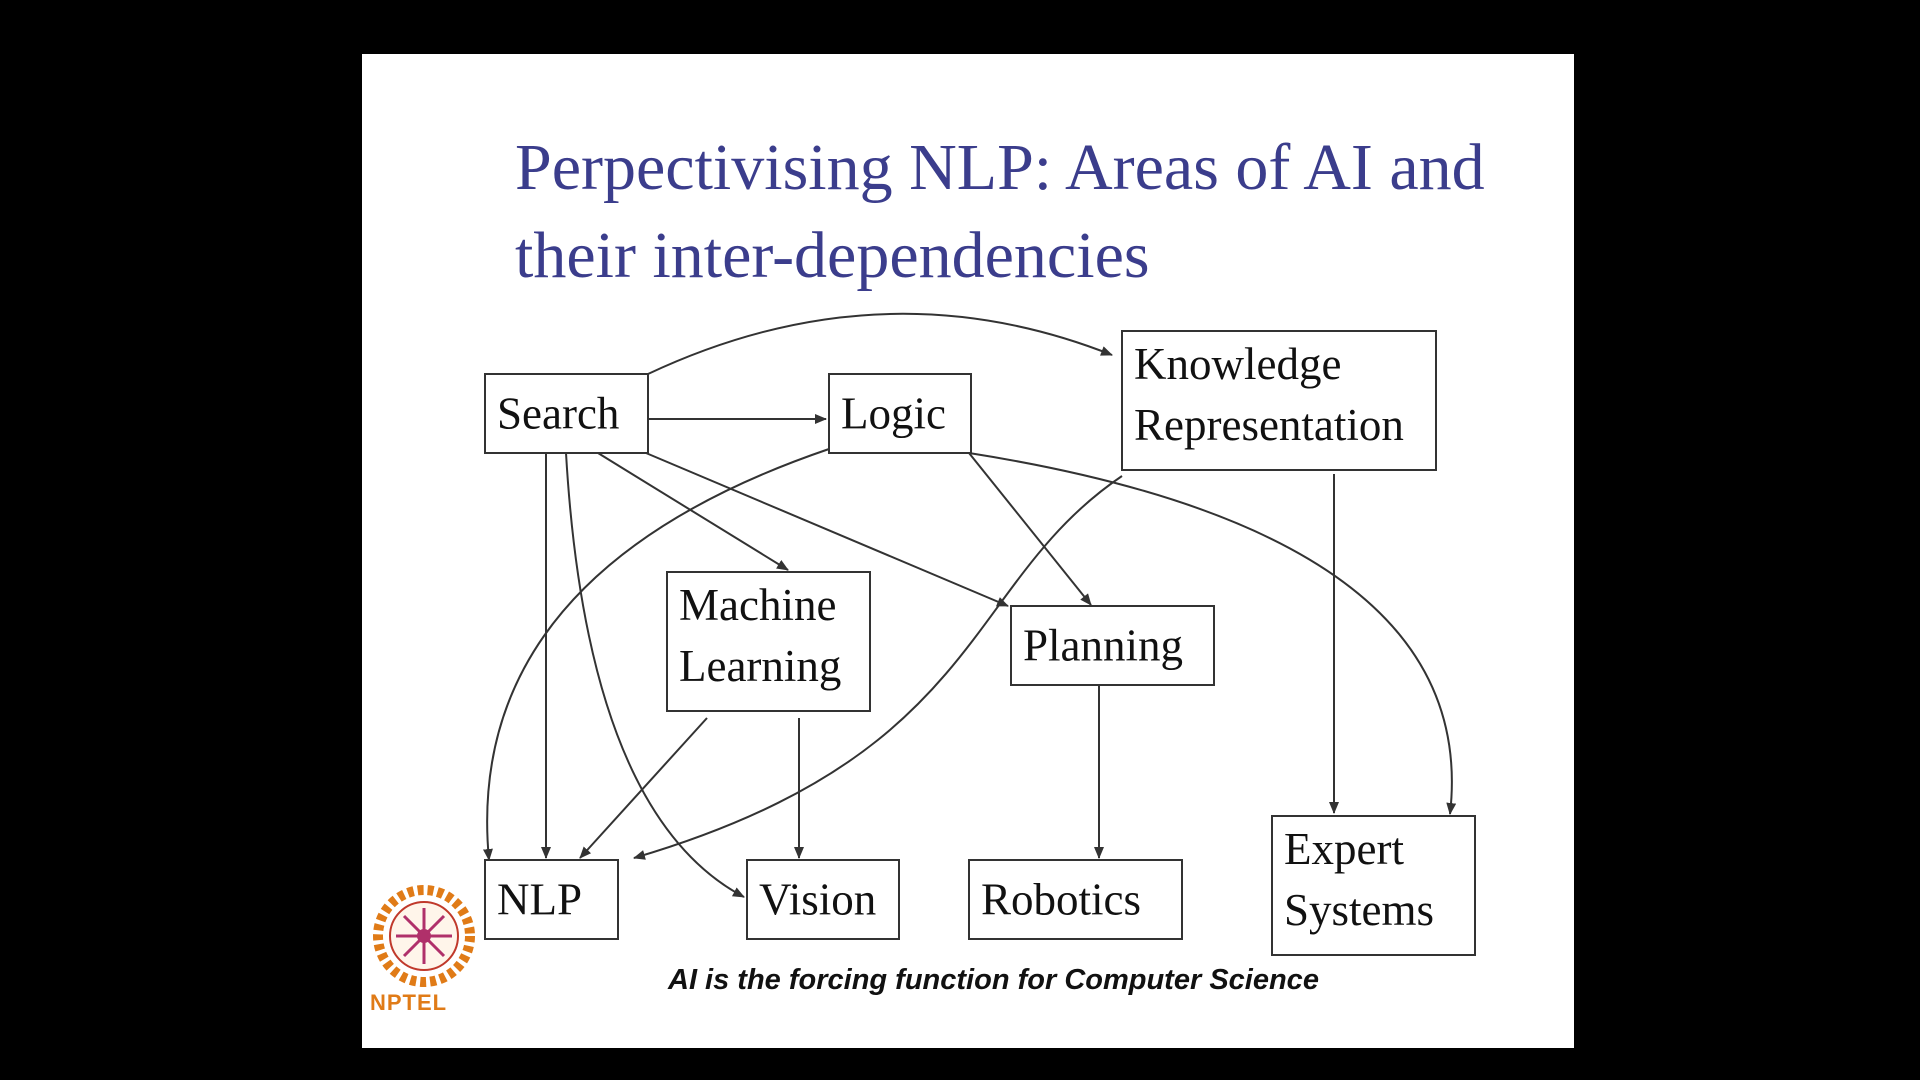 The width and height of the screenshot is (1920, 1080). I want to click on node-label-expert-systems: Systems, so click(1359, 910).